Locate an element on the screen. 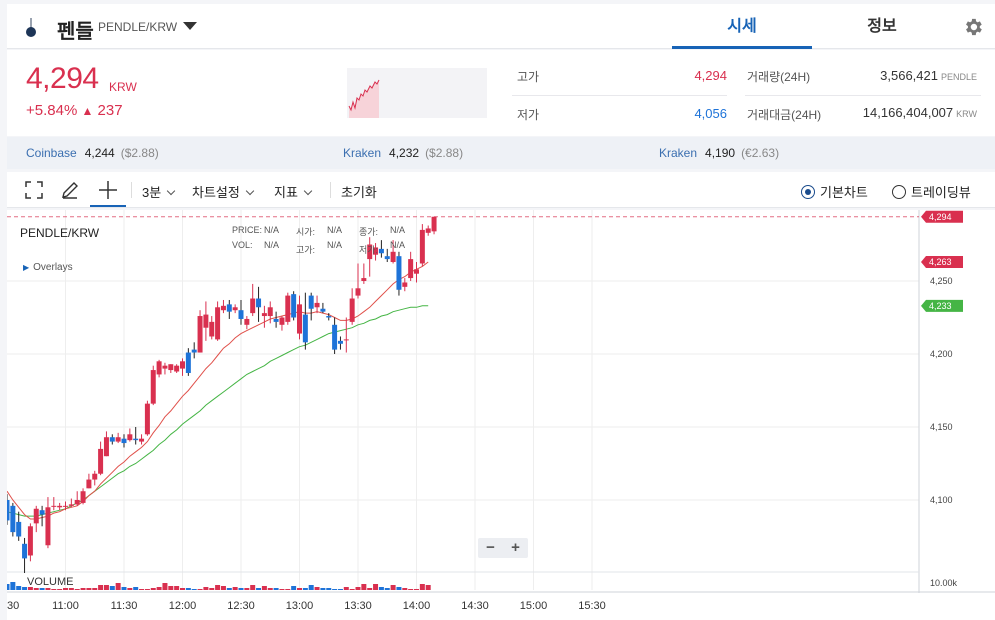 The height and width of the screenshot is (620, 995). chart-toolbar: 3분 차트설정 지표 초기화 기본차트 트레이딩뷰 is located at coordinates (501, 190).